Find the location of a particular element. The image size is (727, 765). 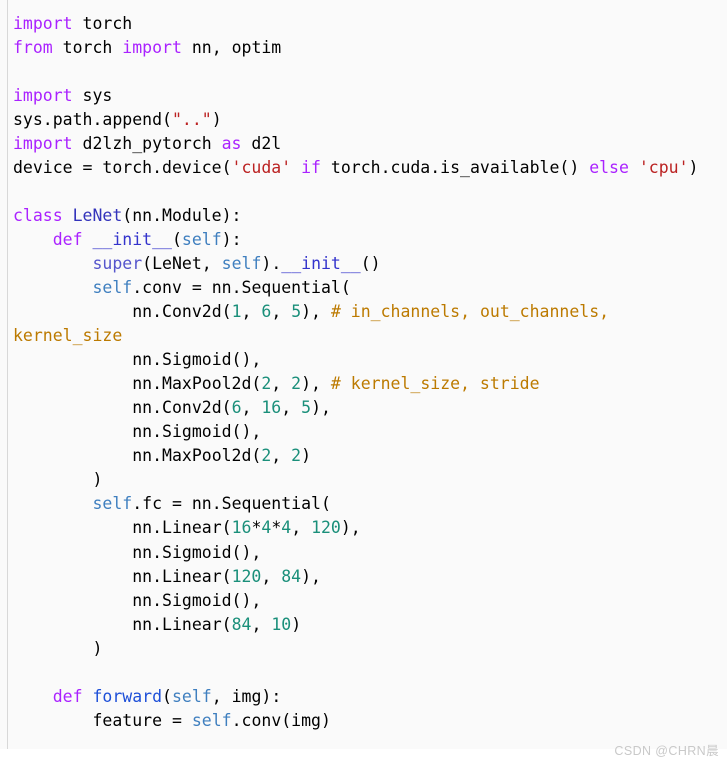

code-line: def __init__(self): is located at coordinates (363, 240).